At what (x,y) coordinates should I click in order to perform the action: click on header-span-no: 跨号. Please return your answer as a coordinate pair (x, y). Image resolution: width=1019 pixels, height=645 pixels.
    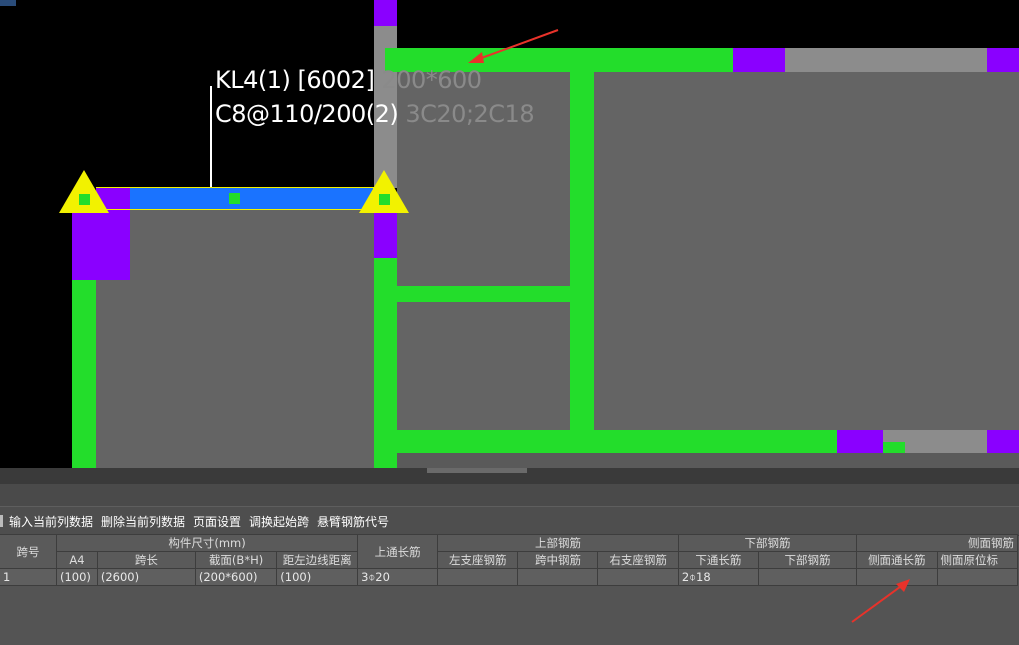
    Looking at the image, I should click on (28, 551).